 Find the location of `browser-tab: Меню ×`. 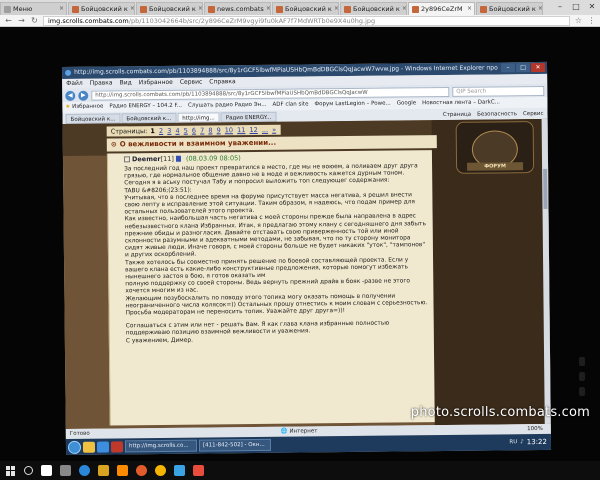

browser-tab: Меню × is located at coordinates (33, 8).